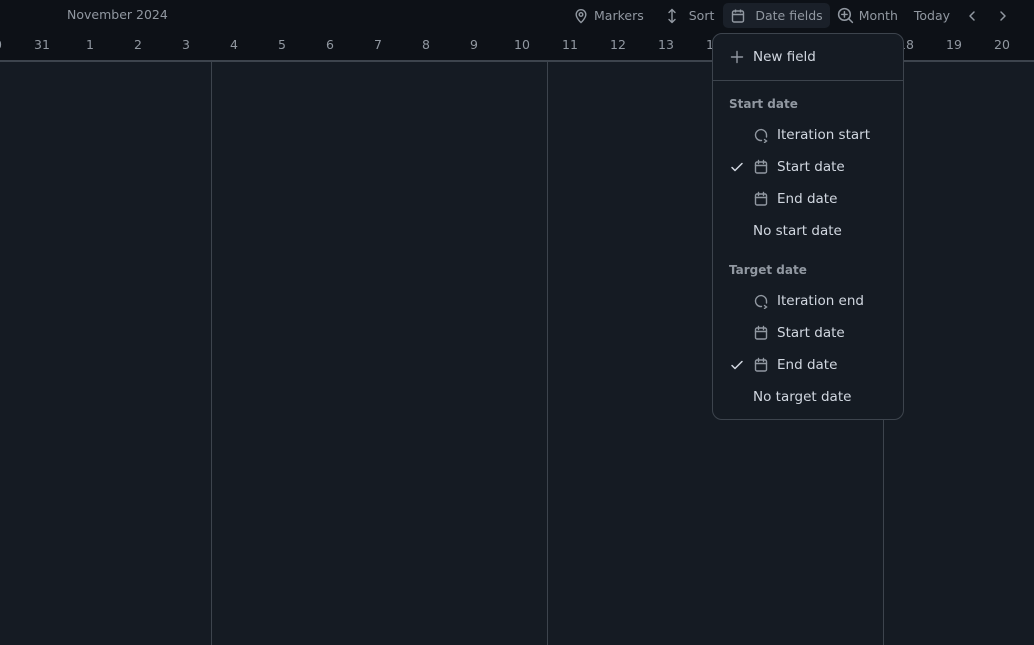 Image resolution: width=1034 pixels, height=645 pixels. What do you see at coordinates (42, 44) in the screenshot?
I see `day-label: 31` at bounding box center [42, 44].